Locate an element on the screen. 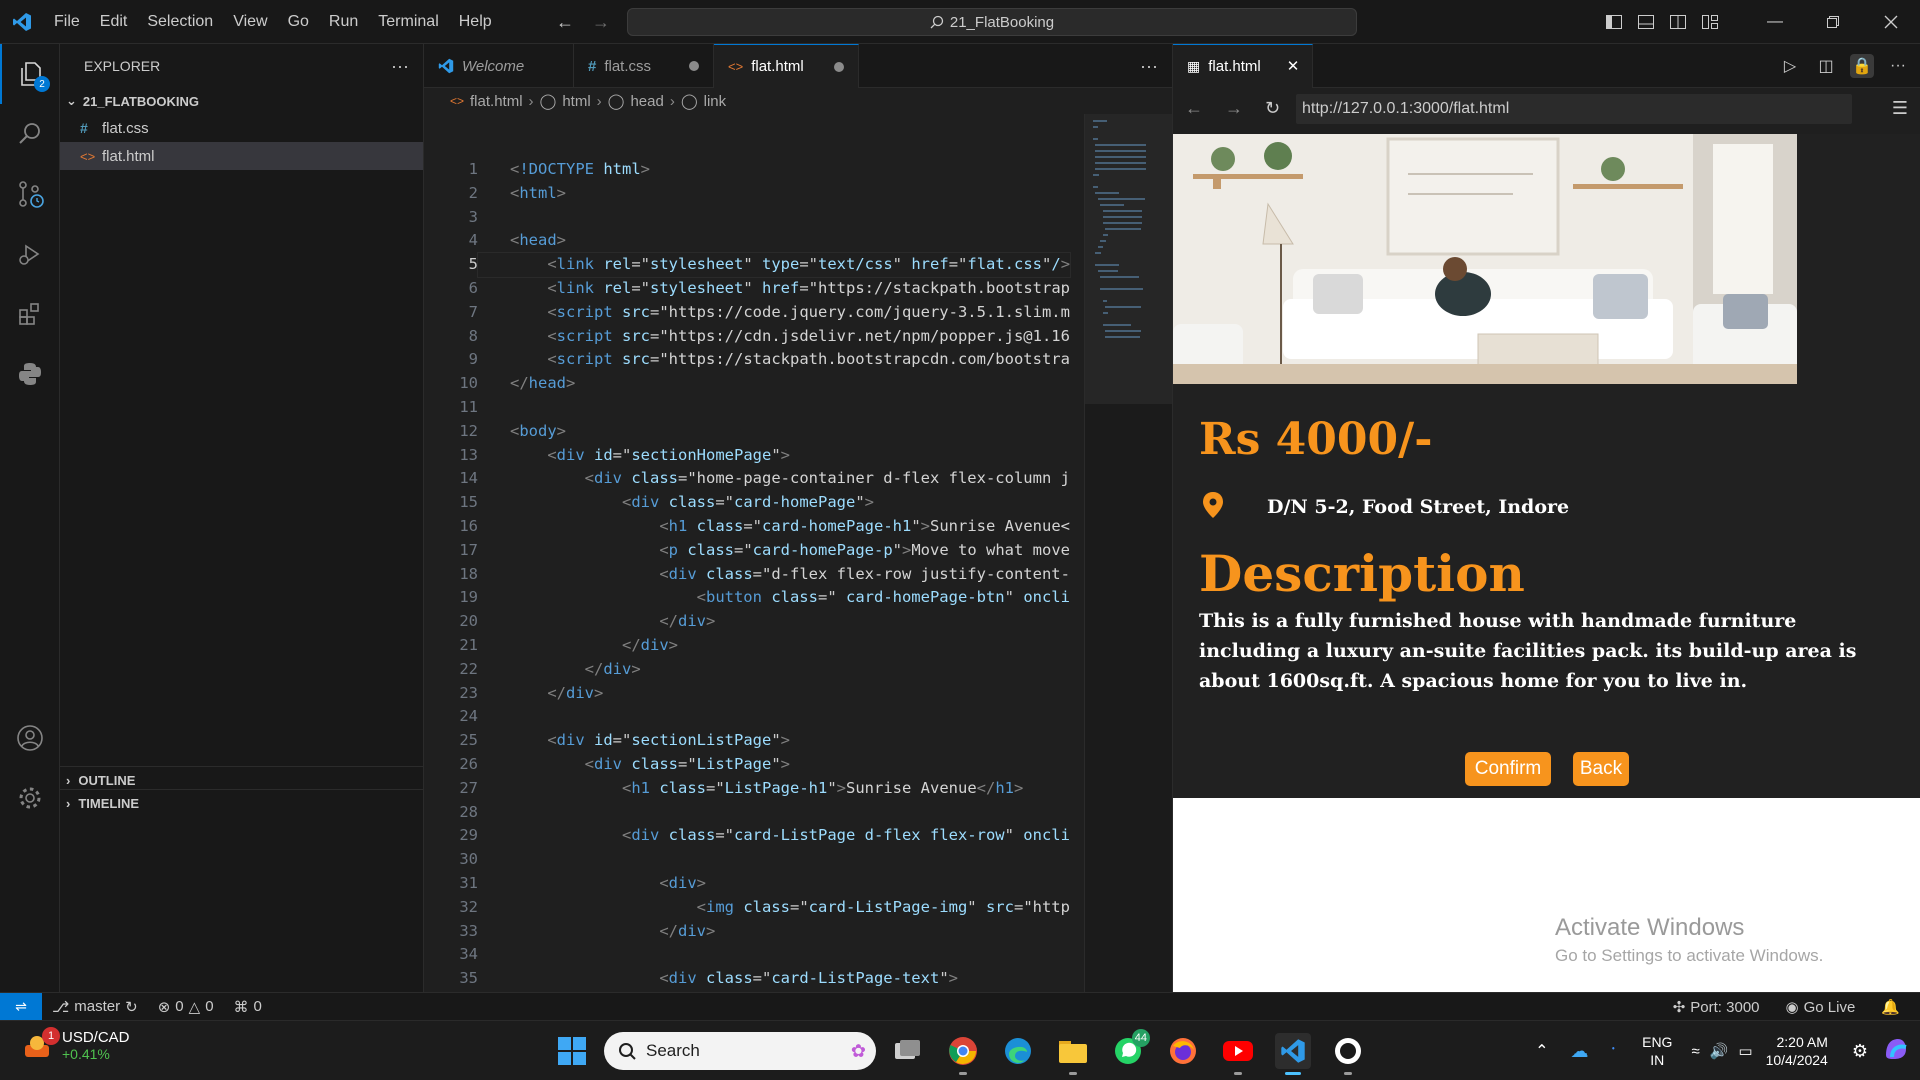 The image size is (1920, 1080). python-icon is located at coordinates (30, 374).